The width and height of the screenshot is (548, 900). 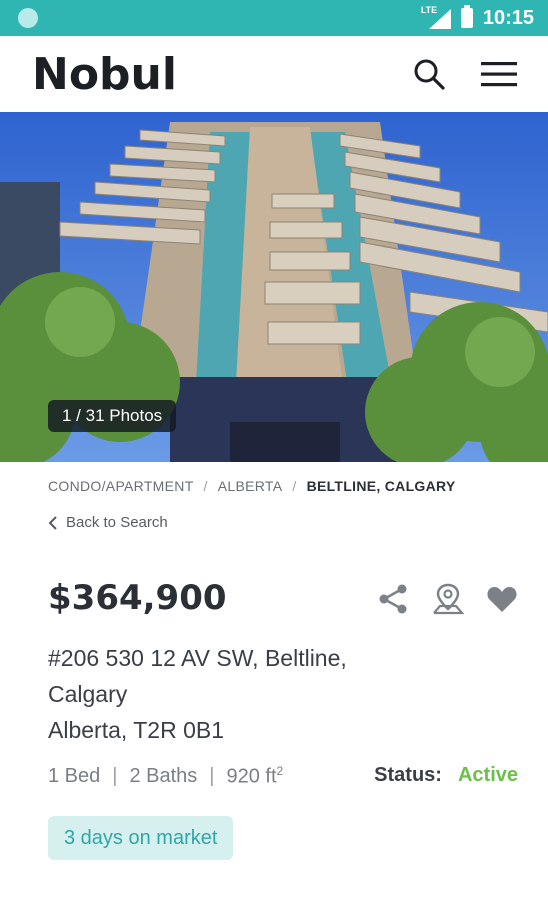 What do you see at coordinates (487, 775) in the screenshot?
I see `status-value: Active` at bounding box center [487, 775].